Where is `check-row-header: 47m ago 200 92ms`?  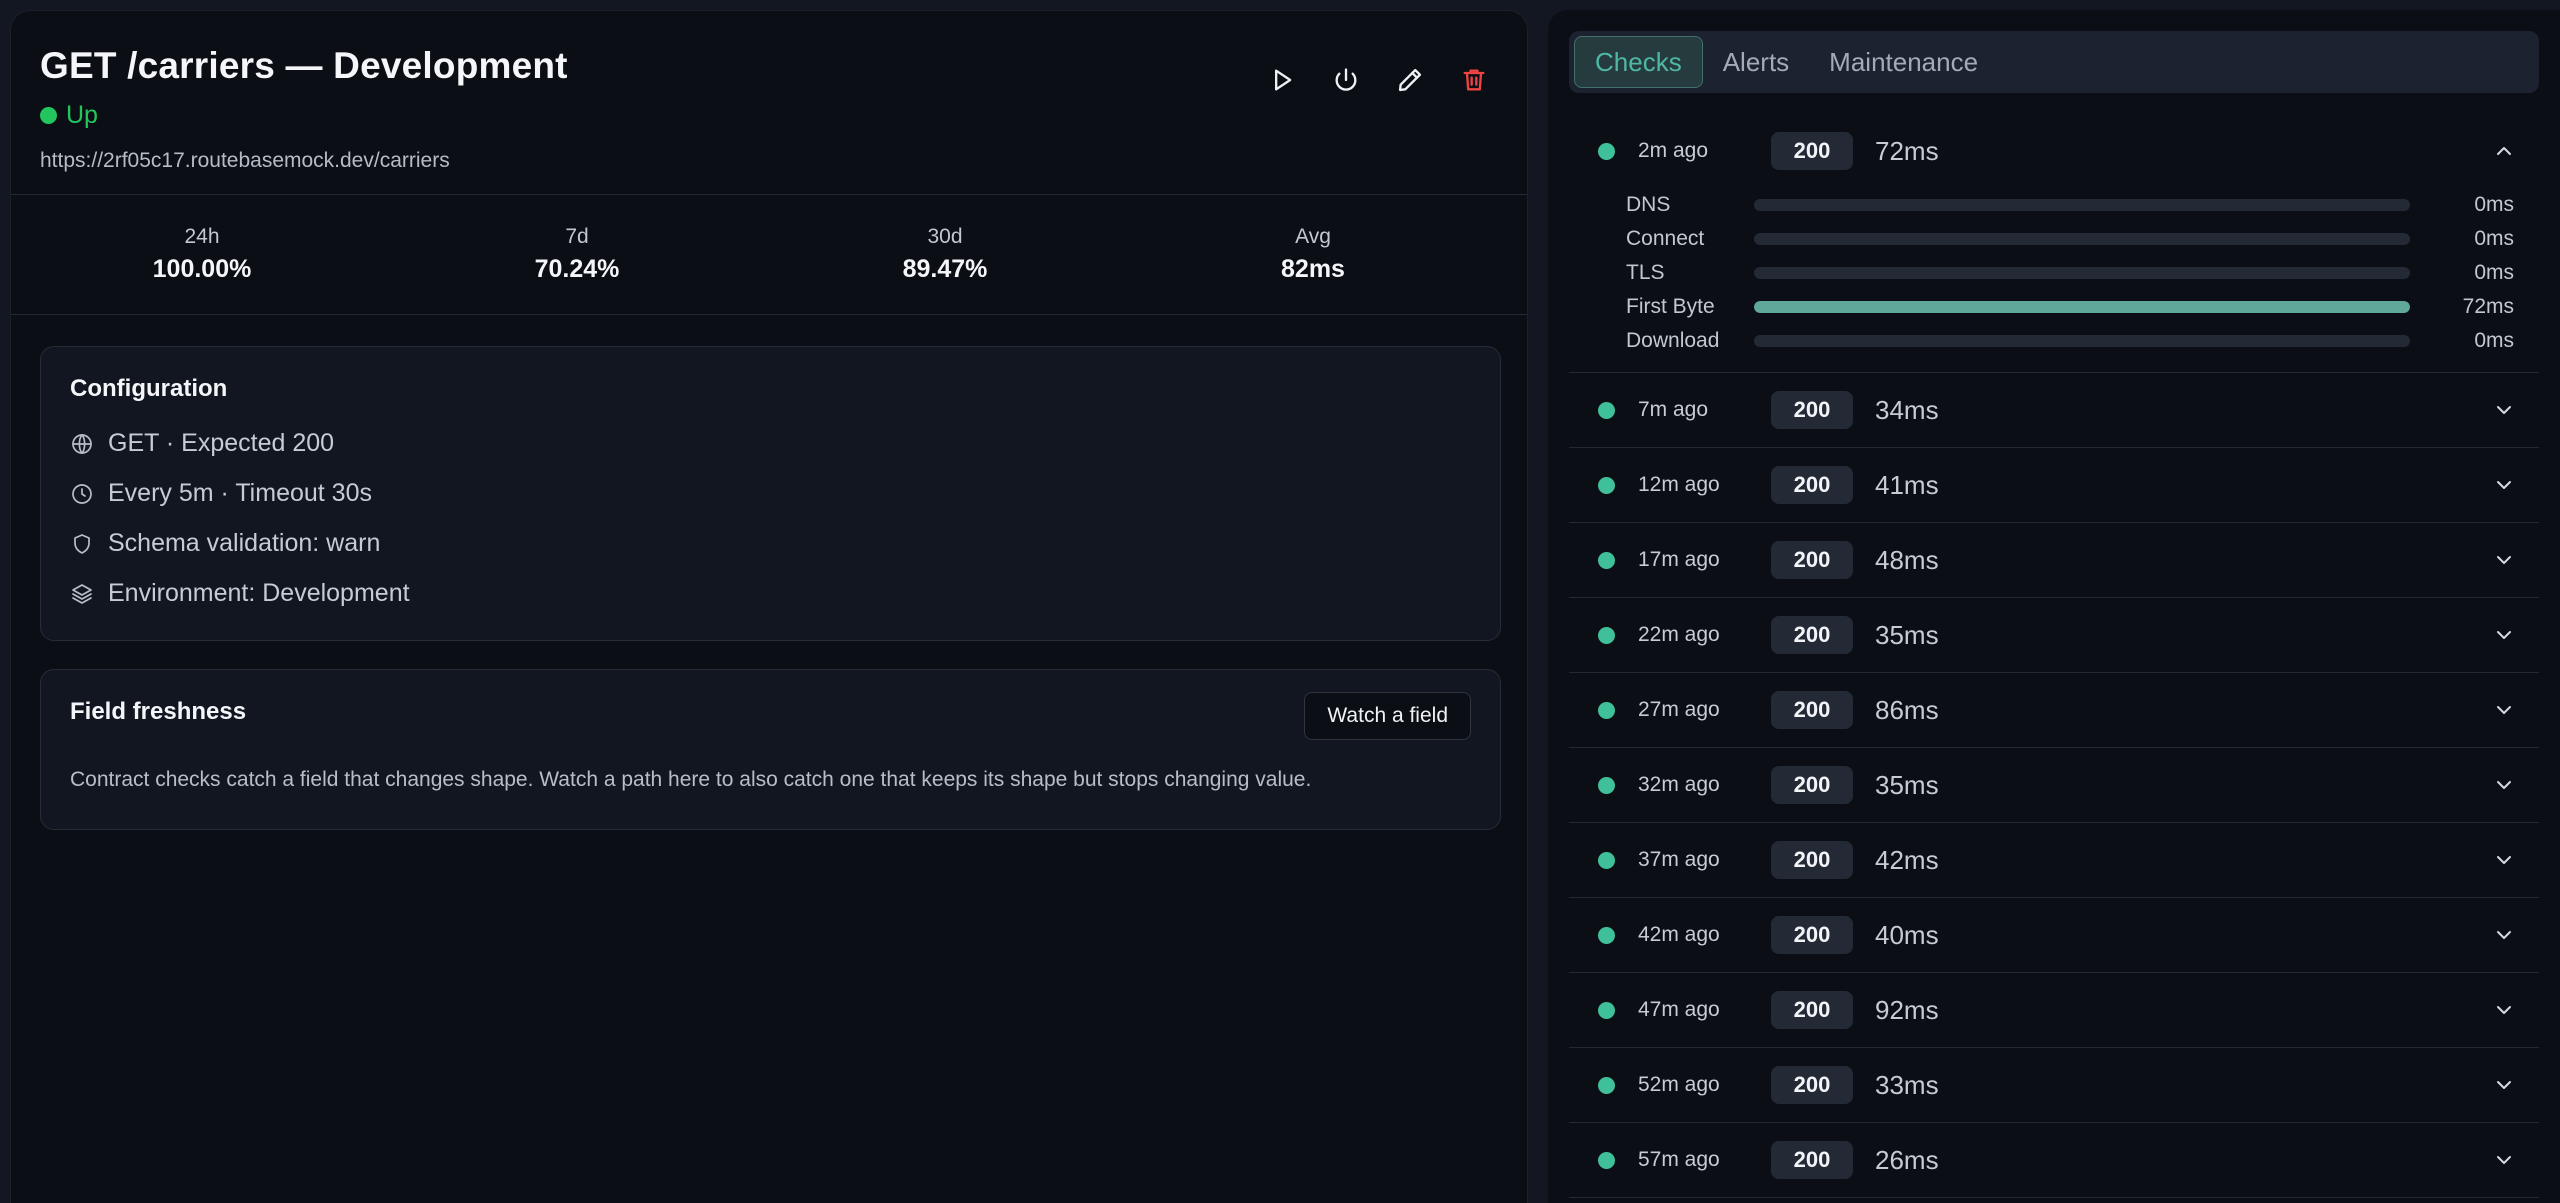 check-row-header: 47m ago 200 92ms is located at coordinates (2054, 1010).